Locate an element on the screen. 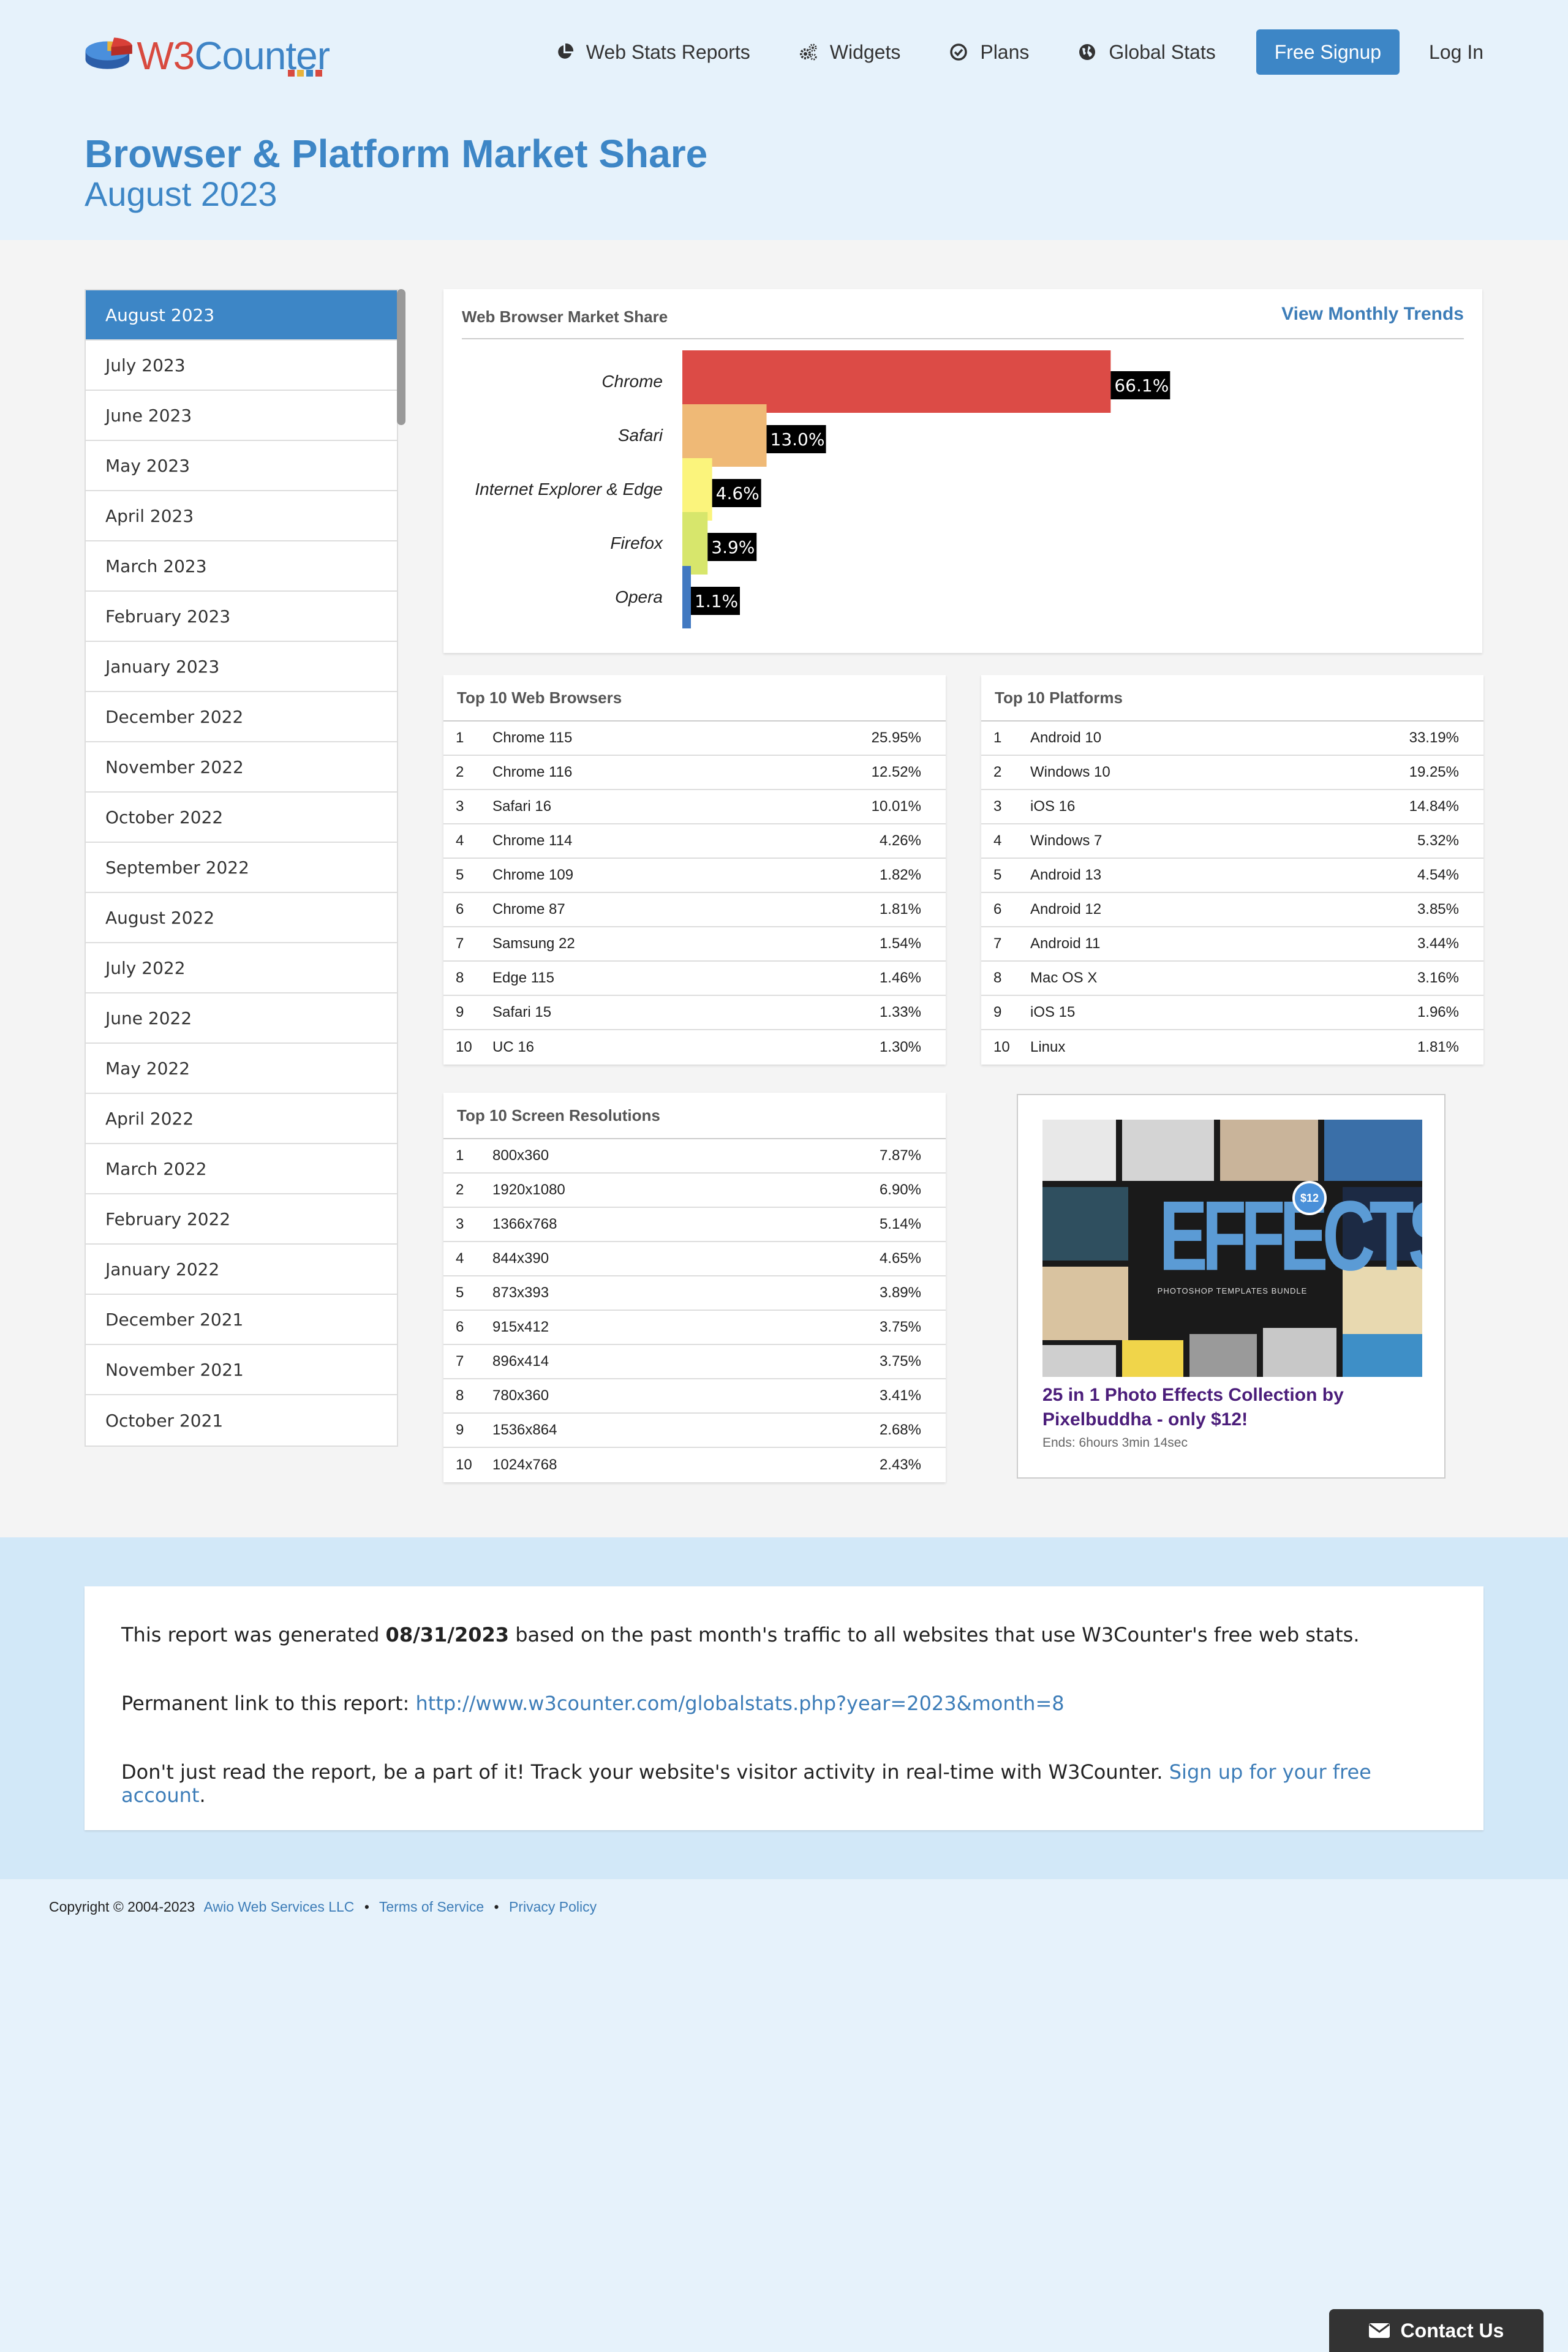 The height and width of the screenshot is (2352, 1568). table-row: 8 Mac OS X 3.16% is located at coordinates (1232, 979).